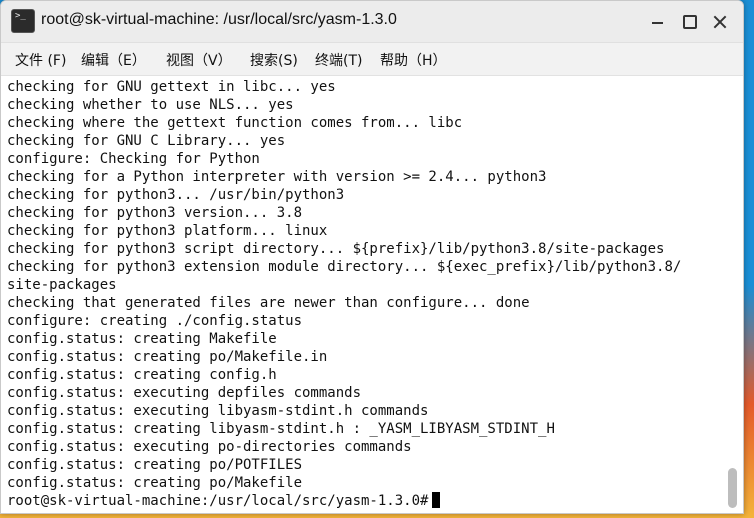  I want to click on menu-search: 搜索(S), so click(274, 60).